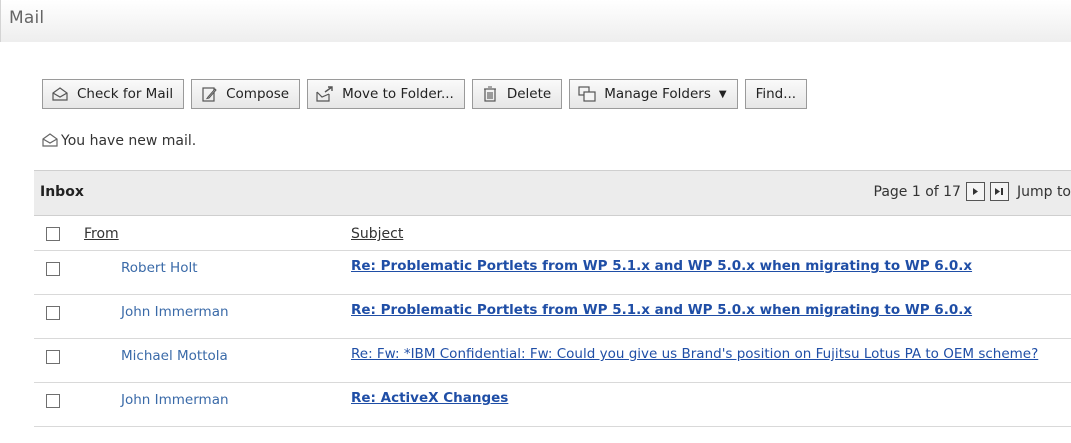 The image size is (1071, 443). What do you see at coordinates (101, 234) in the screenshot?
I see `from-column-header: From` at bounding box center [101, 234].